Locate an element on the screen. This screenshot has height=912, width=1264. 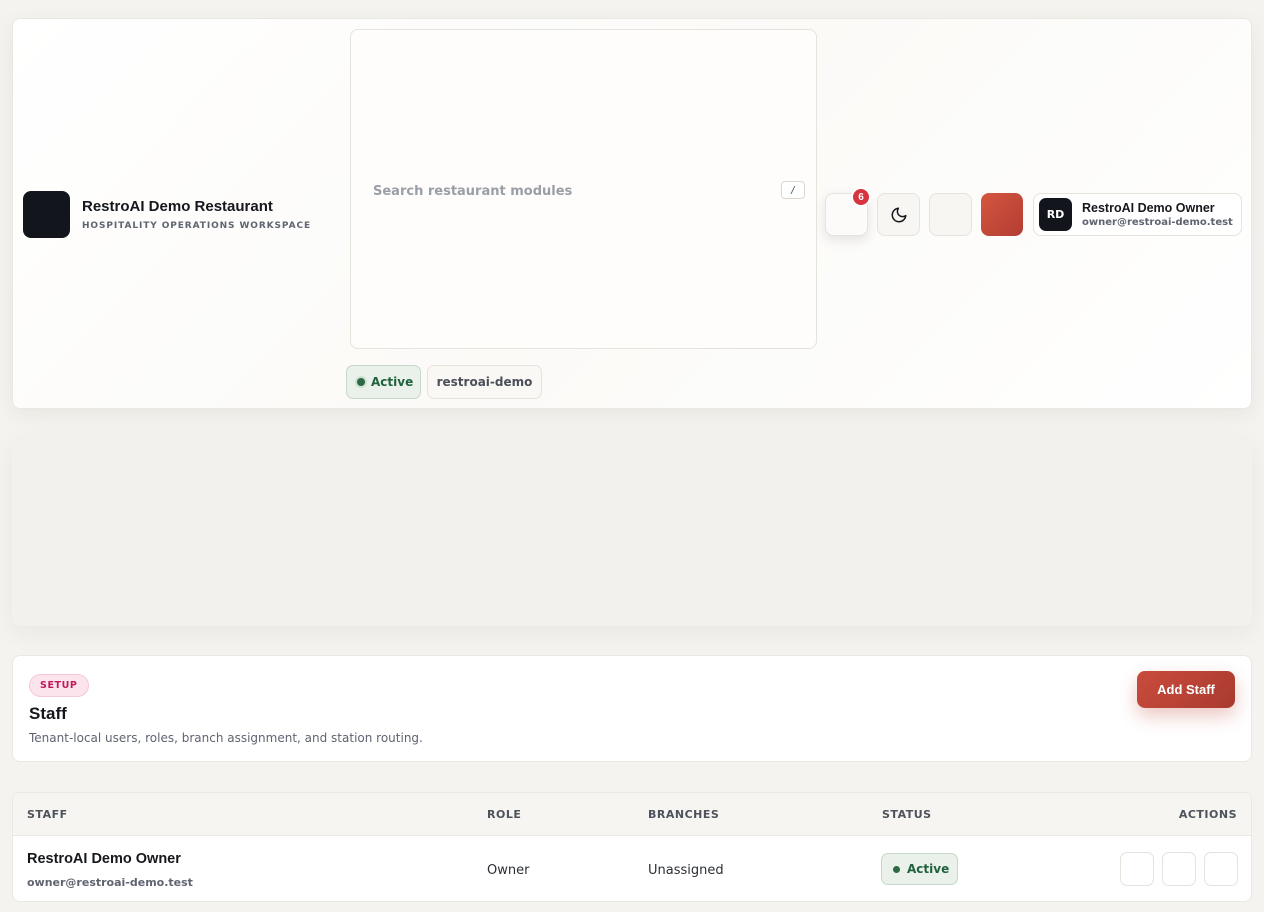
user-name: RestroAI Demo Owner is located at coordinates (1148, 208).